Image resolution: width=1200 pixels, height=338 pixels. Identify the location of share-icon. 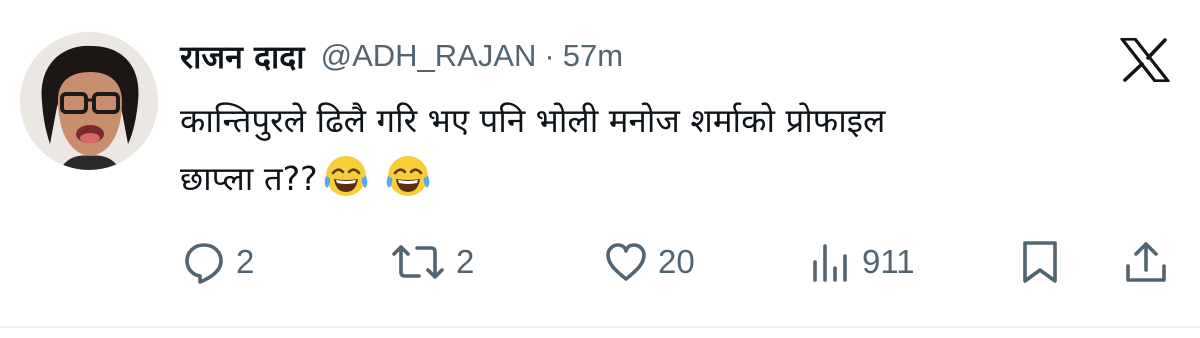
(1146, 262).